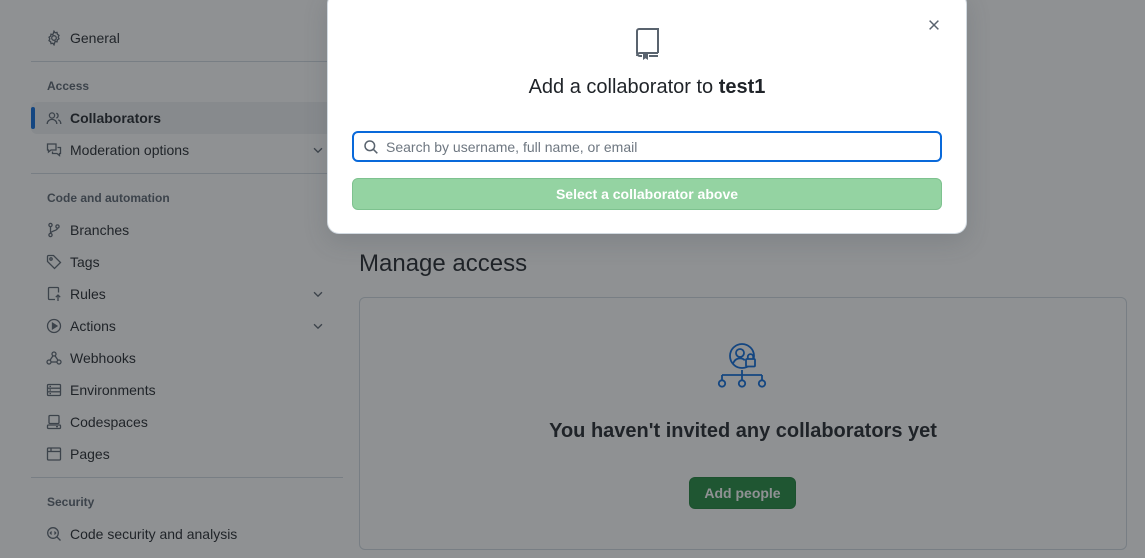 This screenshot has width=1145, height=558. What do you see at coordinates (621, 87) in the screenshot?
I see `dialog-title-prefix: Add a collaborator to` at bounding box center [621, 87].